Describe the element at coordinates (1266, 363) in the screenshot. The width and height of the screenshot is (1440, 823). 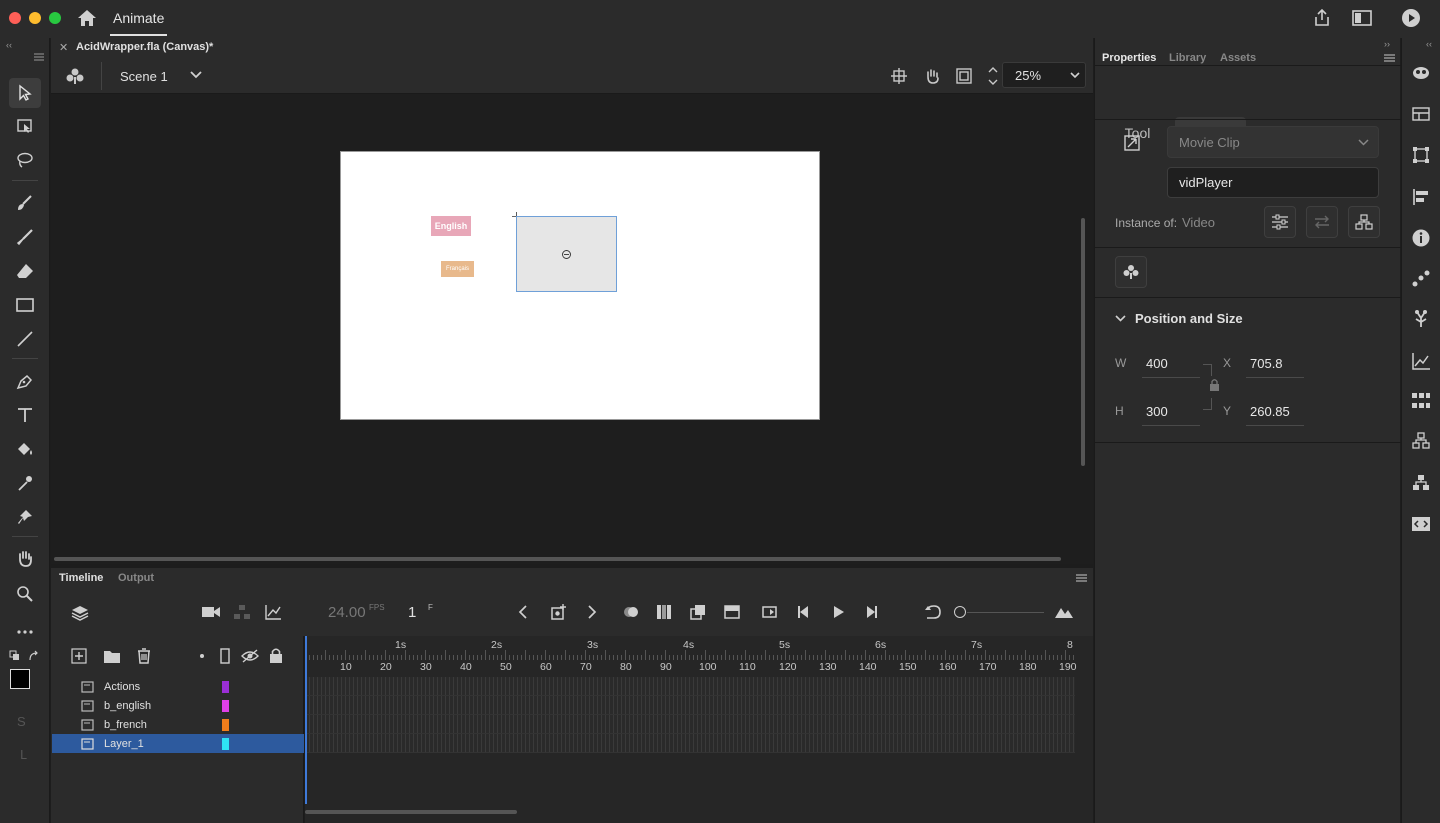
I see `x-input: 705.8` at that location.